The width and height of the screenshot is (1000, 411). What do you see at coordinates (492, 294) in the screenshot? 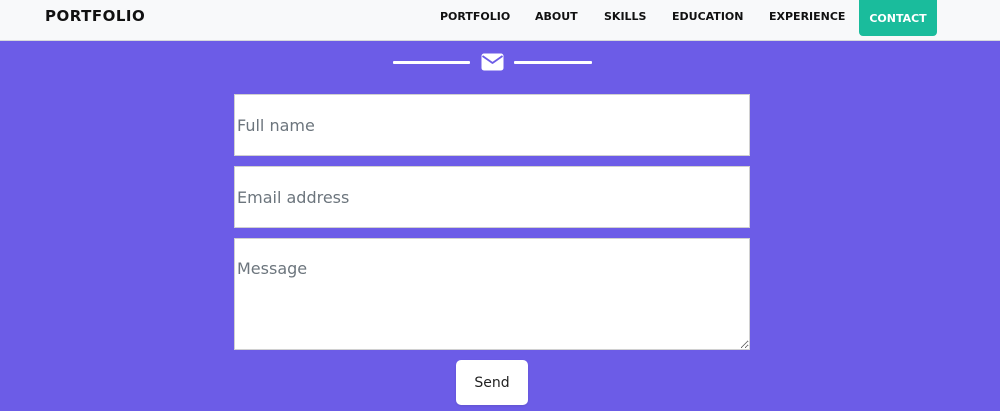
I see `message-textarea` at bounding box center [492, 294].